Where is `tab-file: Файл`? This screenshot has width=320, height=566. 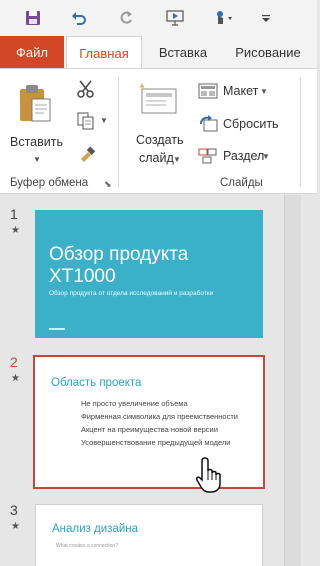 tab-file: Файл is located at coordinates (32, 52).